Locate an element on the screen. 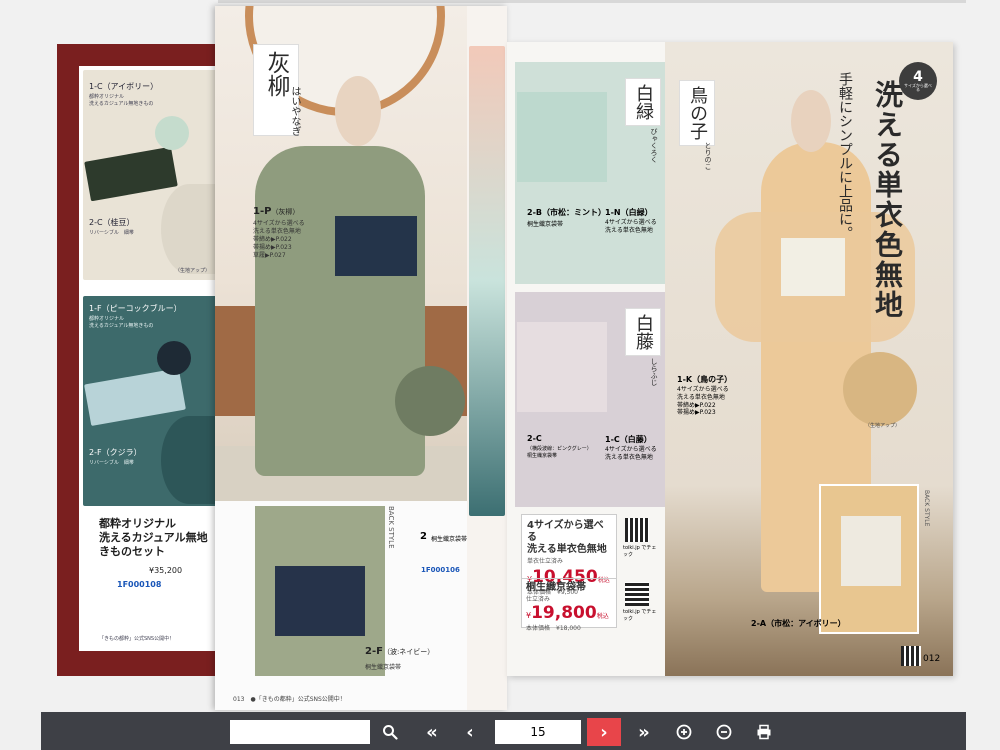 Image resolution: width=1000 pixels, height=750 pixels. price-value: 19,800 is located at coordinates (564, 613).